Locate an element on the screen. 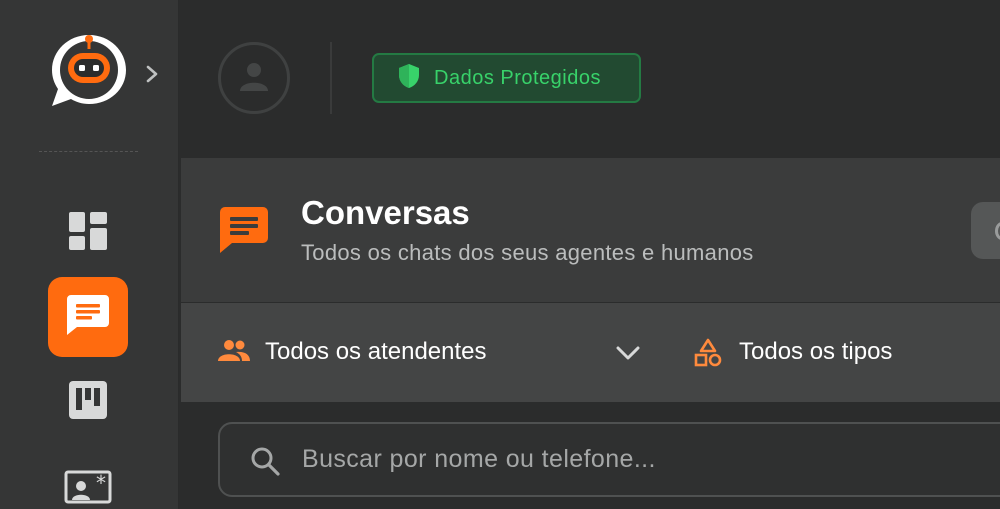 The height and width of the screenshot is (509, 1000). sidebar-divider is located at coordinates (88, 151).